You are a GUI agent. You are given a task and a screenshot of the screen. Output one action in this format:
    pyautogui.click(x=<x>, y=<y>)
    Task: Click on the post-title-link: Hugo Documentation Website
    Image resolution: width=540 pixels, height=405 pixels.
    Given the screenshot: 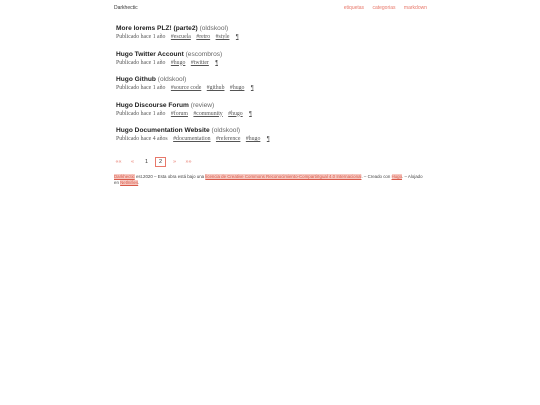 What is the action you would take?
    pyautogui.click(x=163, y=130)
    